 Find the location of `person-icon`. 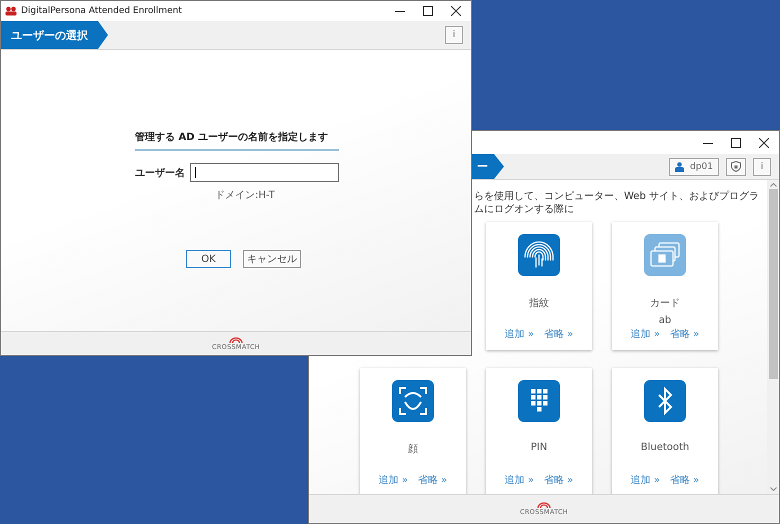

person-icon is located at coordinates (679, 167).